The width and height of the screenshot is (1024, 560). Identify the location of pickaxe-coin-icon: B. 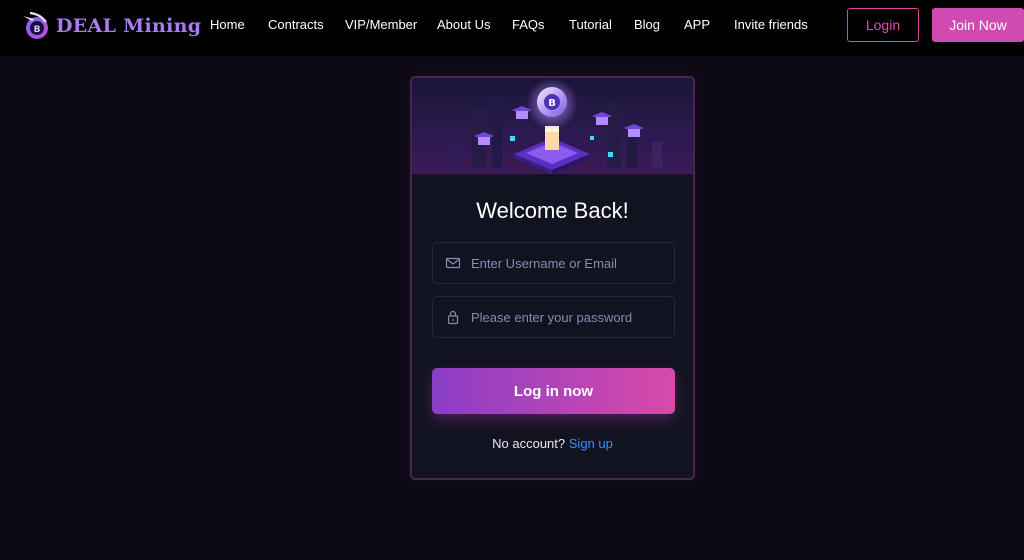
(35, 25).